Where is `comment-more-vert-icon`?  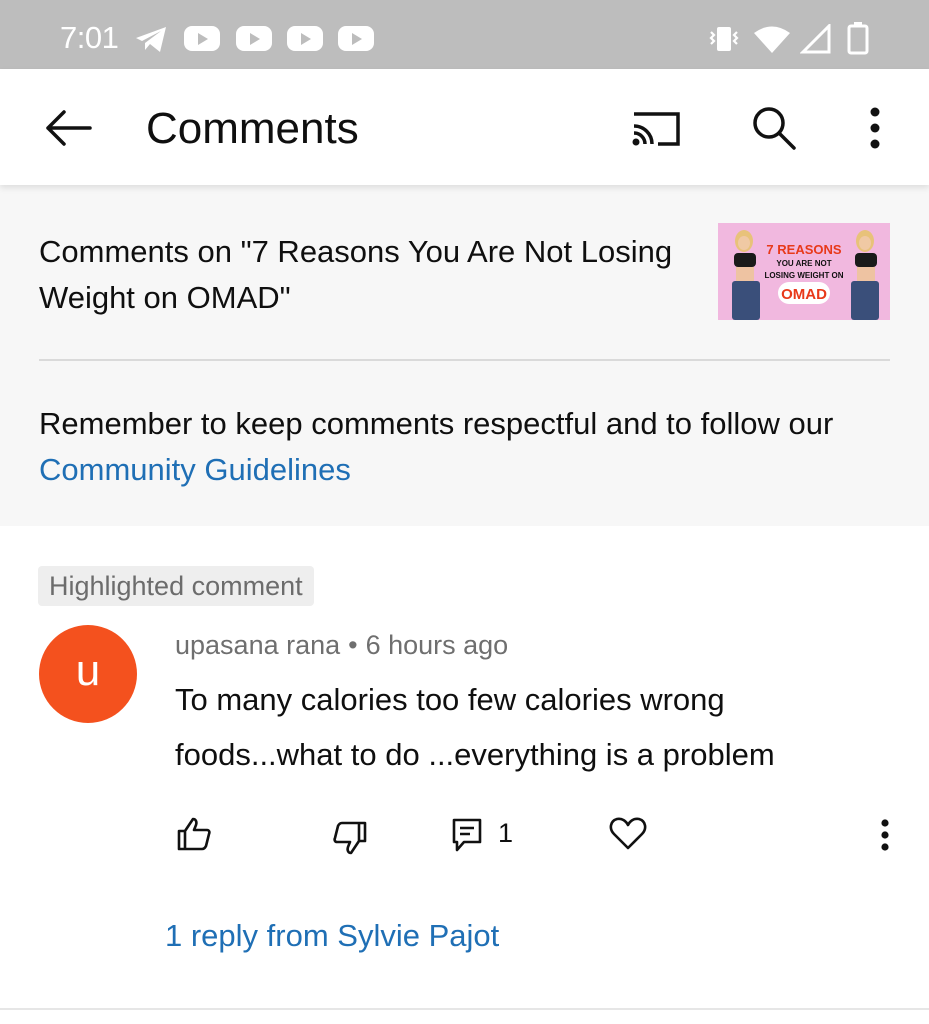
comment-more-vert-icon is located at coordinates (885, 836).